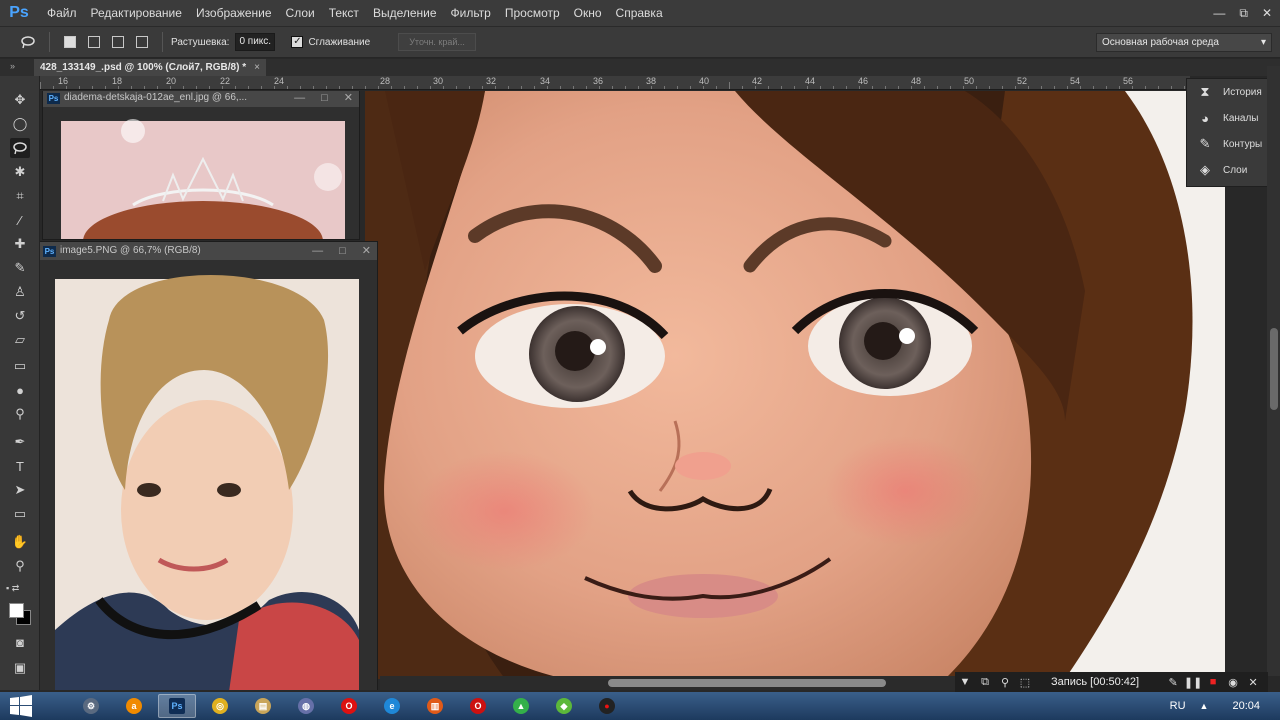 This screenshot has width=1280, height=720. What do you see at coordinates (965, 682) in the screenshot?
I see `dropdown-icon: ▼` at bounding box center [965, 682].